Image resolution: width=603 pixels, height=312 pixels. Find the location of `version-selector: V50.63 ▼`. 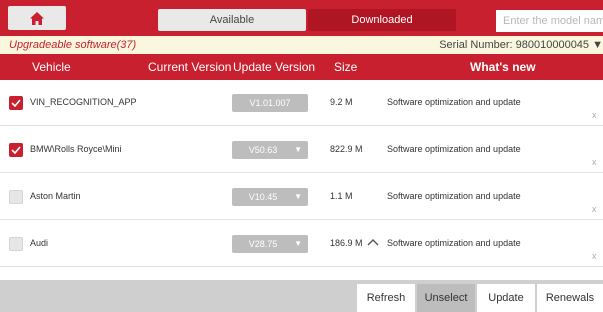

version-selector: V50.63 ▼ is located at coordinates (270, 150).